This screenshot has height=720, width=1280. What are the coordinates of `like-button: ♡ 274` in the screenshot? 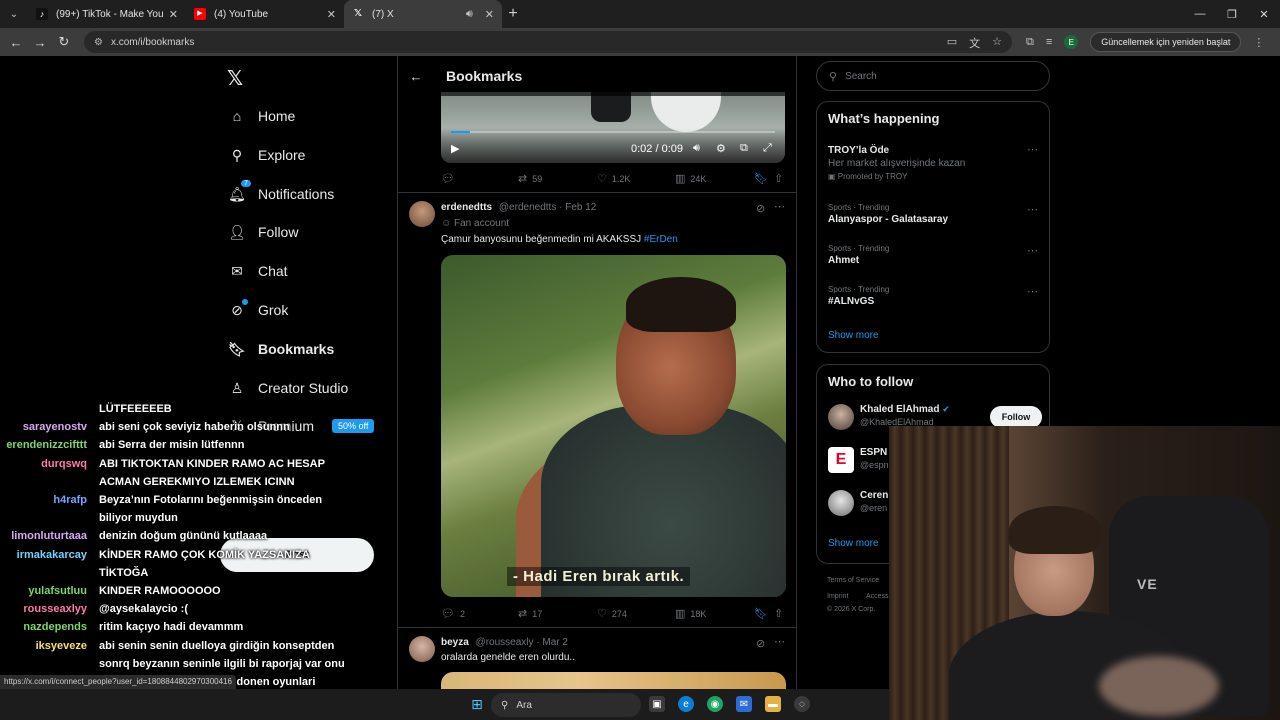 It's located at (612, 613).